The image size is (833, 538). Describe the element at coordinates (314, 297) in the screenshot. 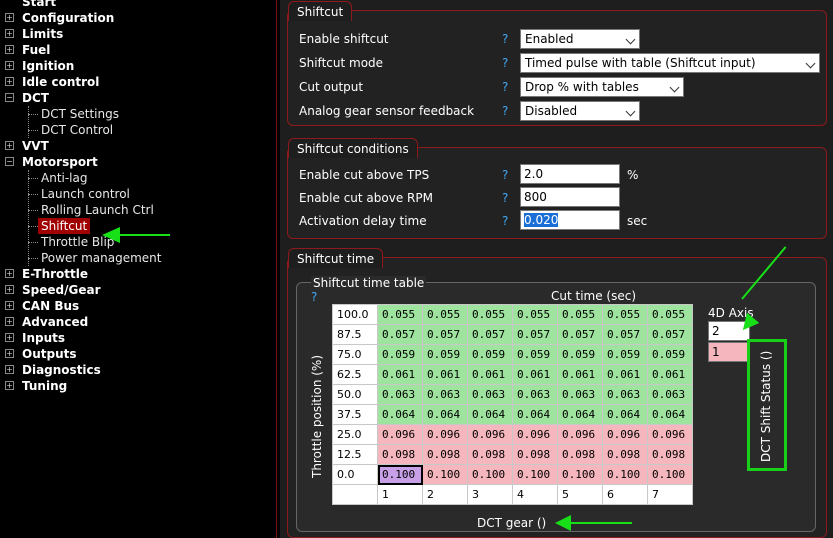

I see `table-help-icon: ?` at that location.